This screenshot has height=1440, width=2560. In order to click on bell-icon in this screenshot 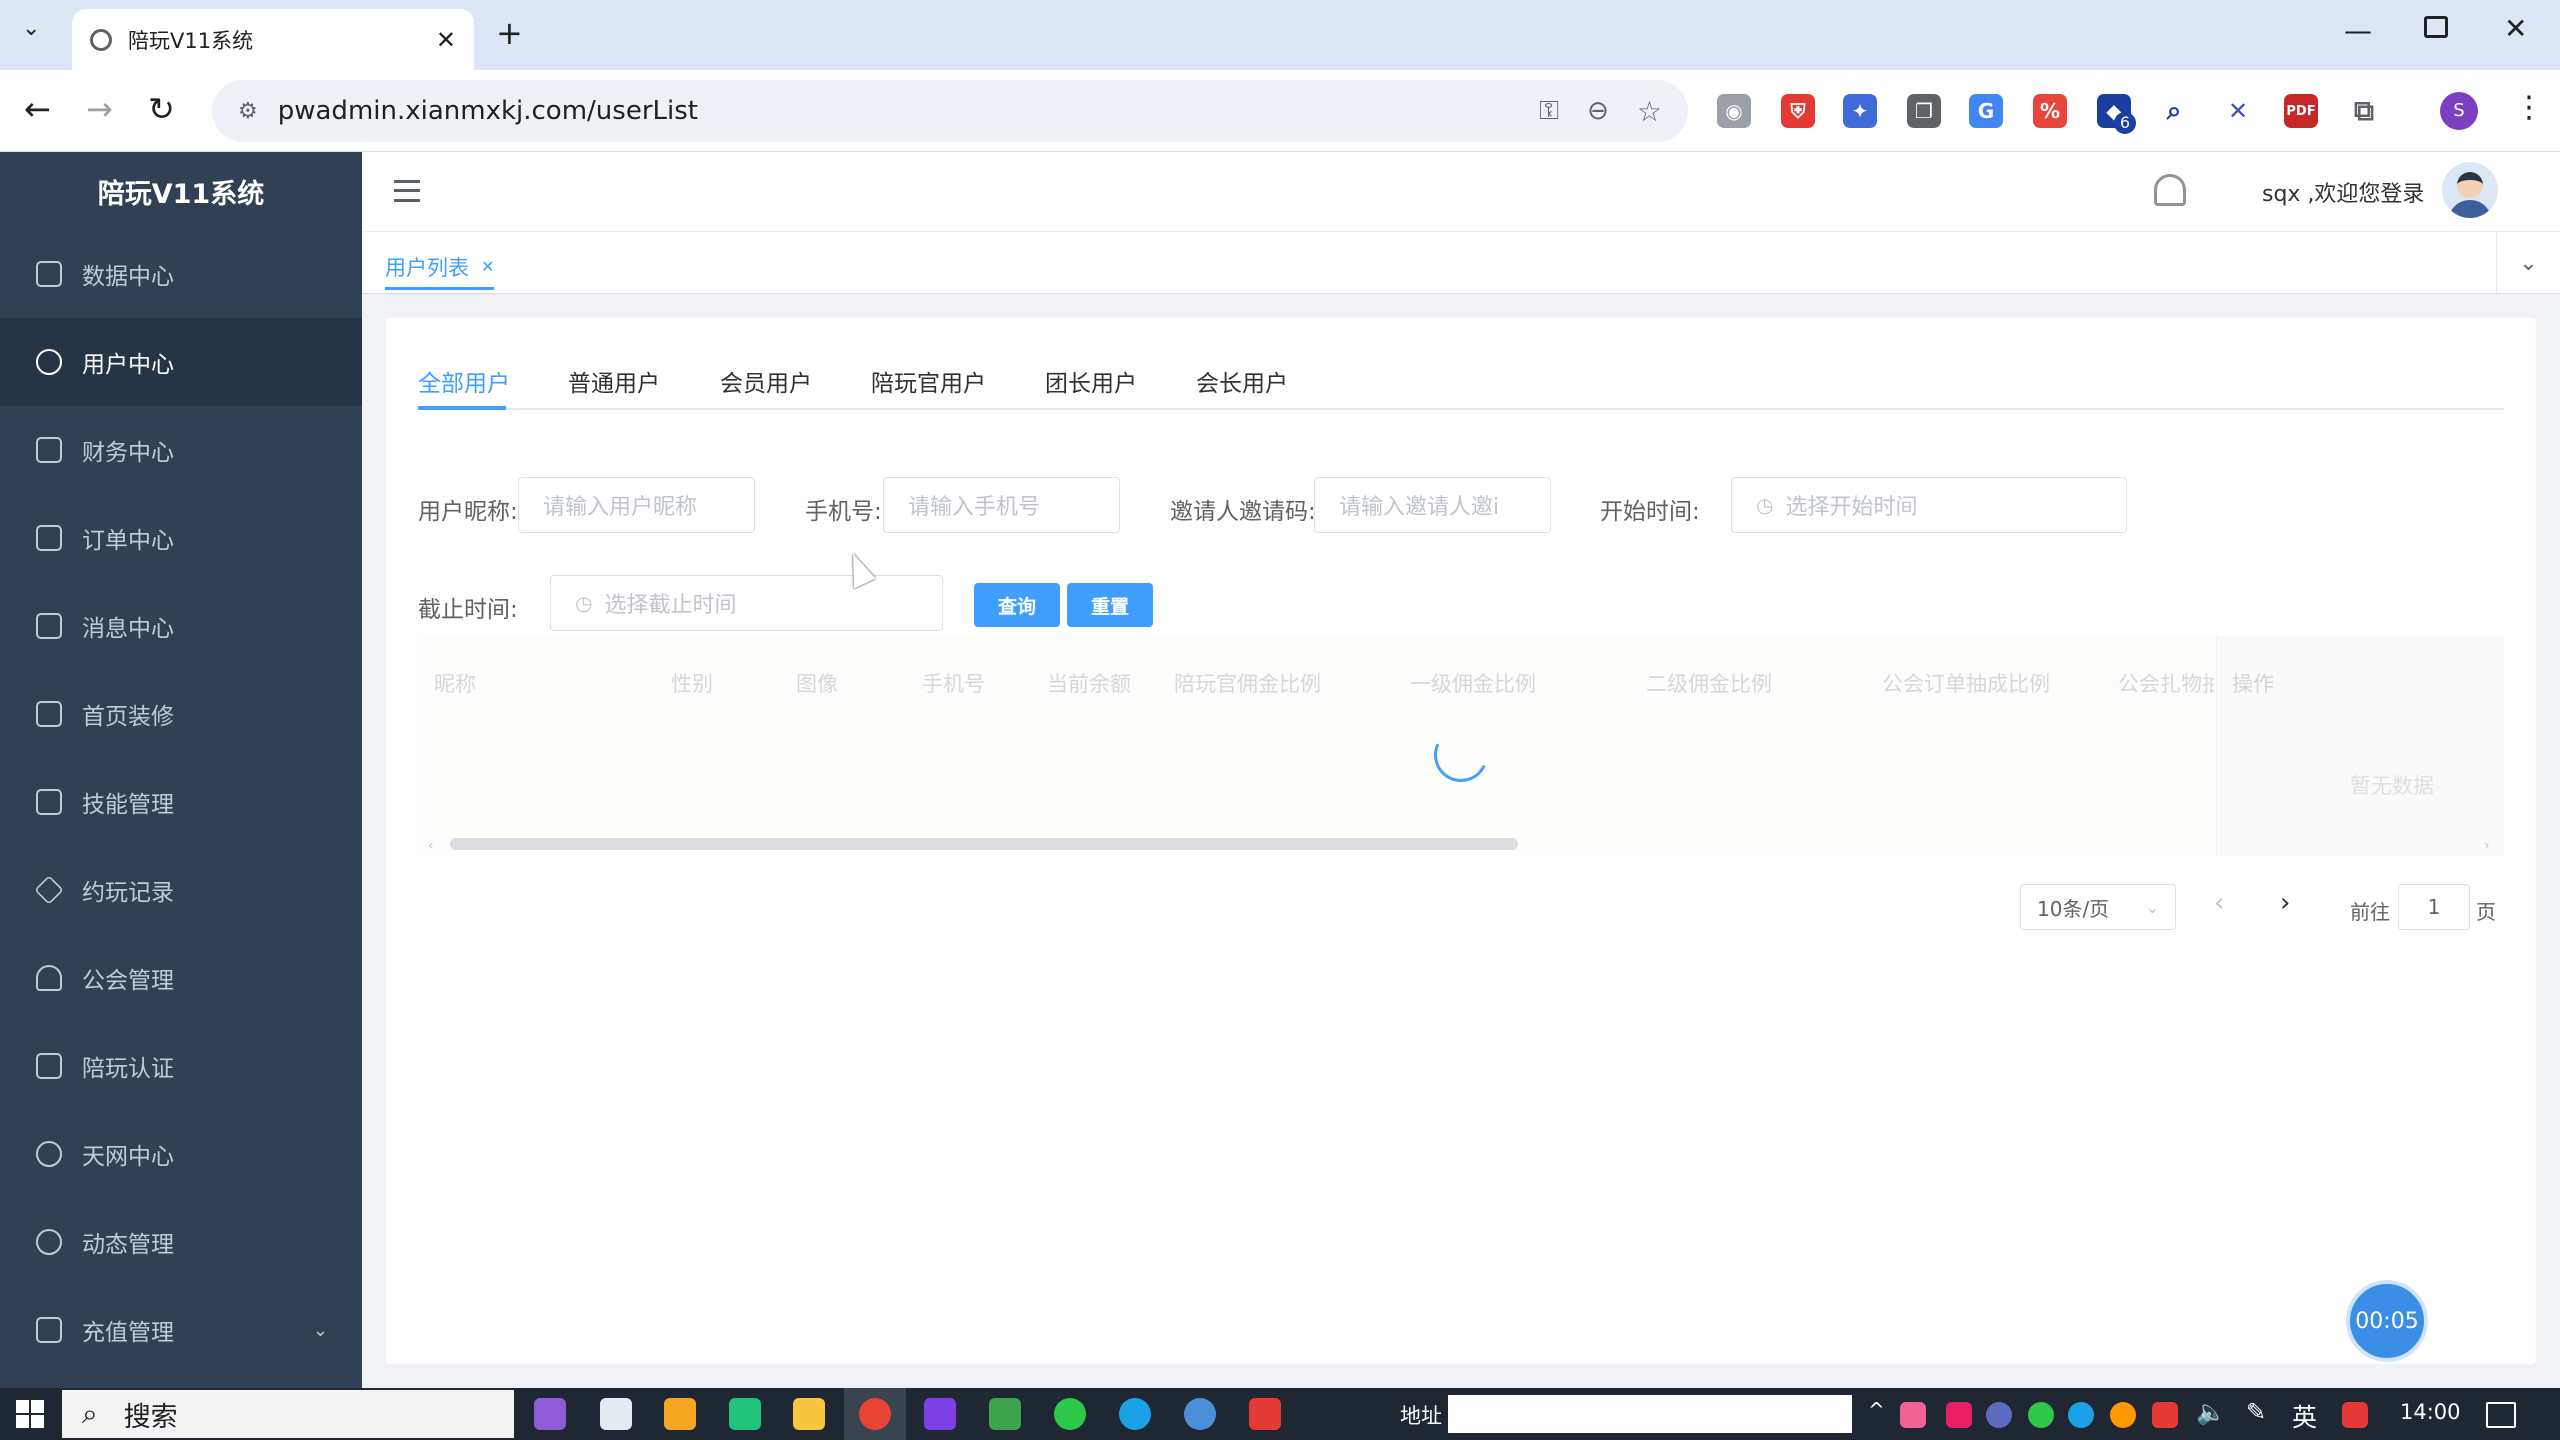, I will do `click(2170, 190)`.